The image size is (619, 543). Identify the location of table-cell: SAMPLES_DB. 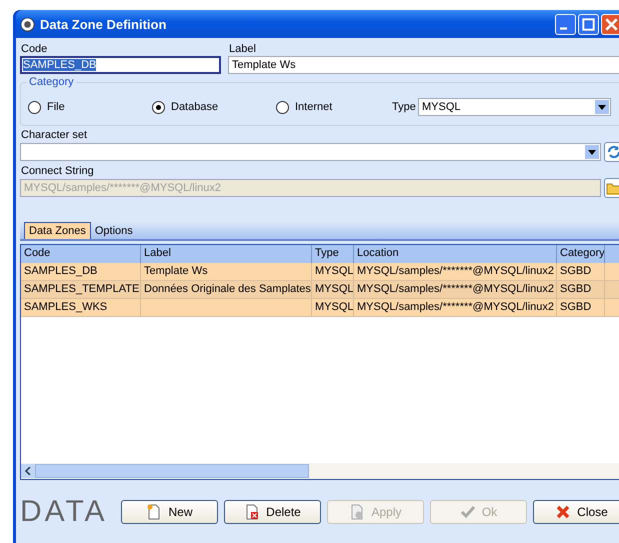
(81, 271).